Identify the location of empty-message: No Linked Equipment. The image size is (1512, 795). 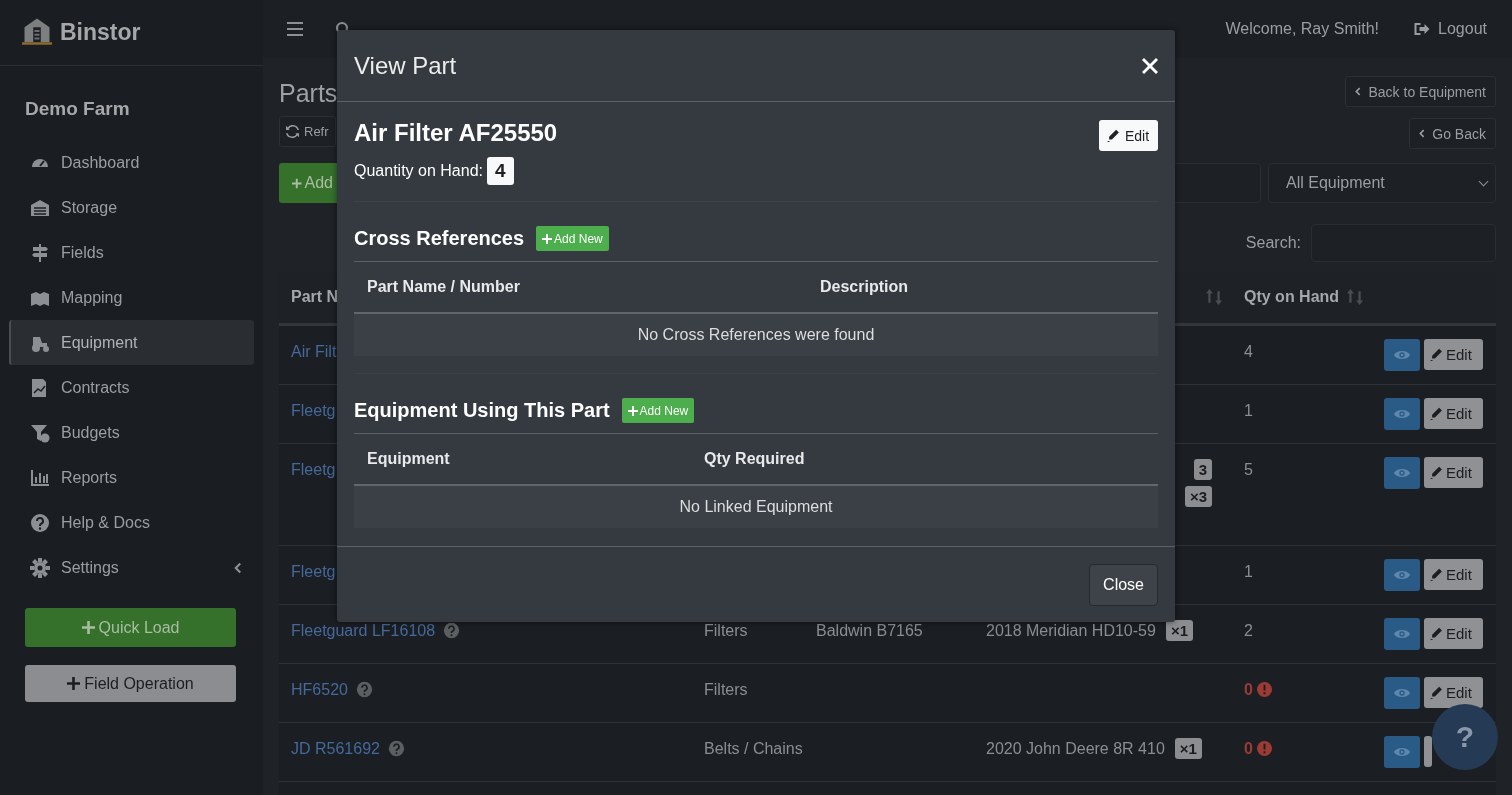
(756, 507).